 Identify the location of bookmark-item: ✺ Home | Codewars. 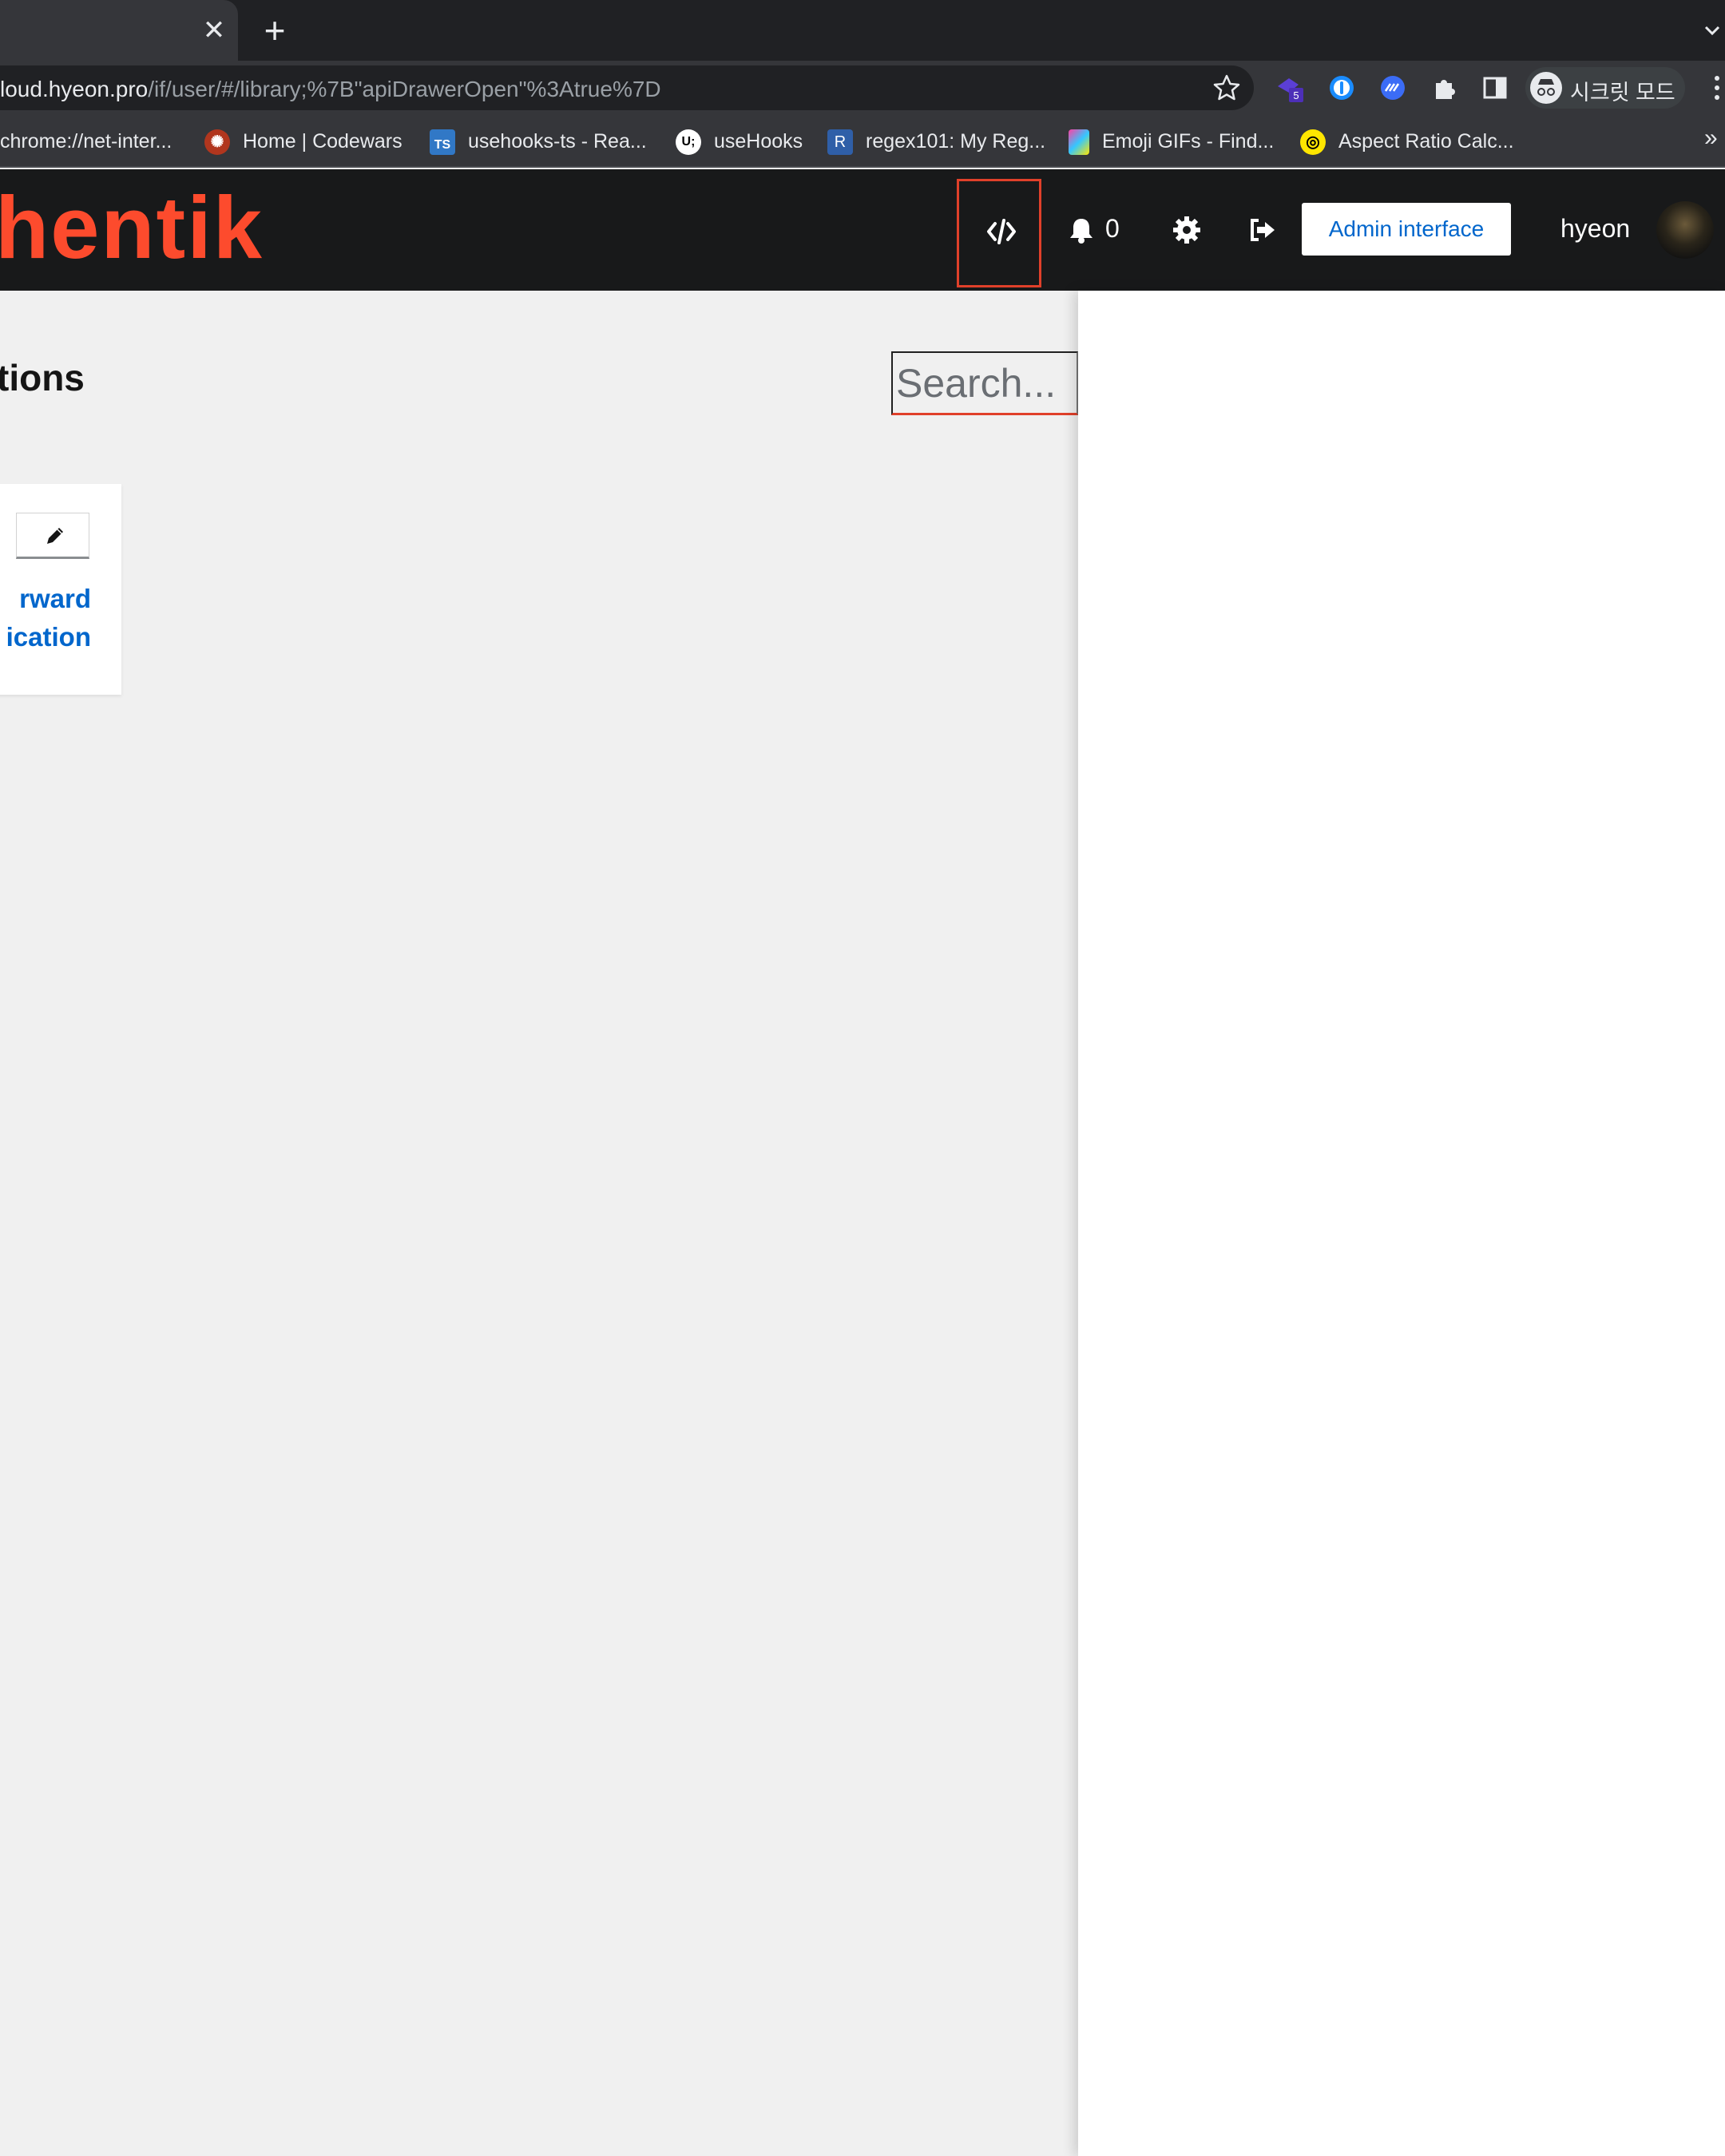
(303, 142).